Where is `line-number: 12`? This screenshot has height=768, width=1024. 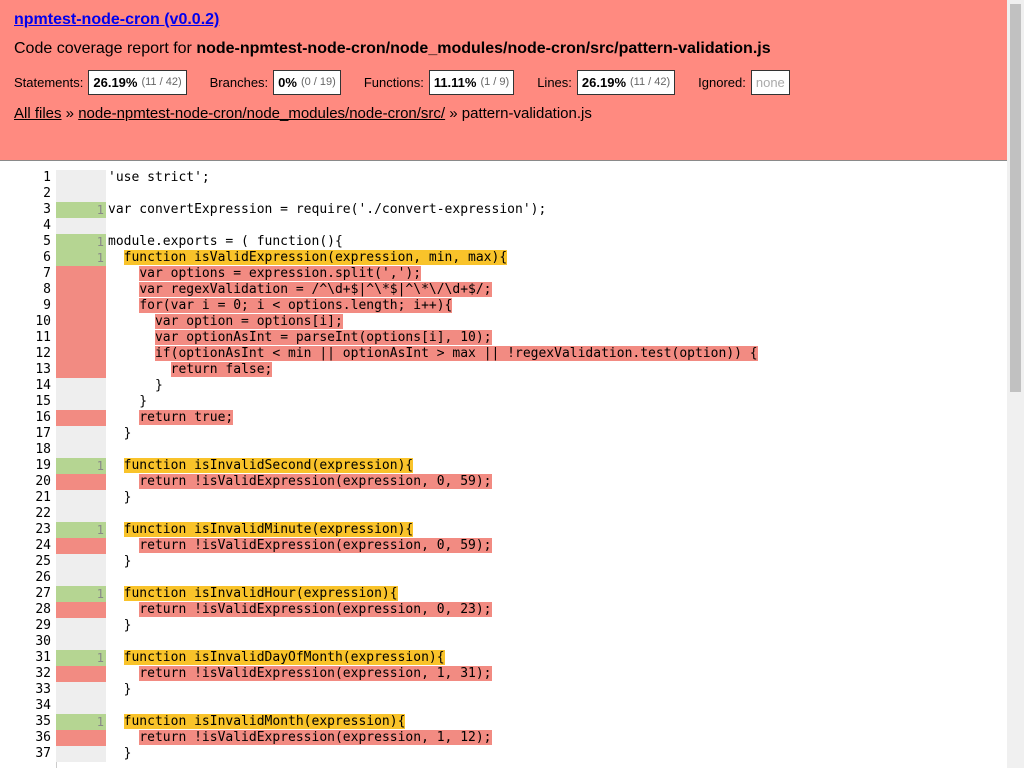
line-number: 12 is located at coordinates (25, 354).